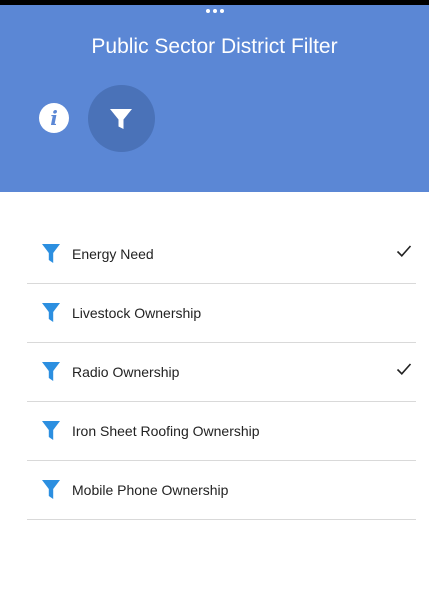 This screenshot has height=590, width=429. I want to click on more-options-icon, so click(214, 14).